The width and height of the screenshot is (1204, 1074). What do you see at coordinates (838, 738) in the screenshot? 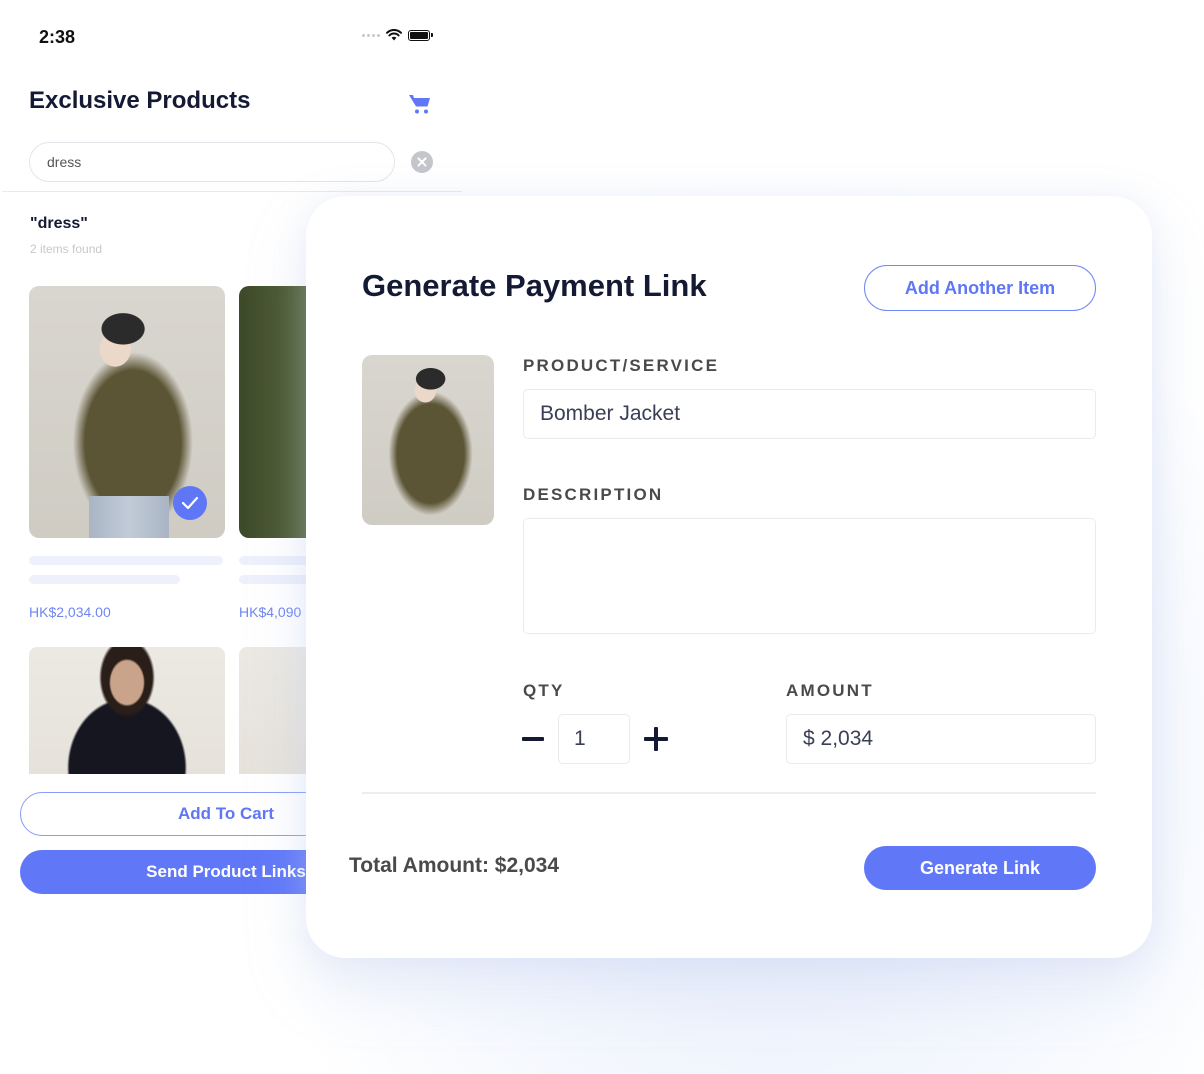
I see `amount-value: $ 2,034` at bounding box center [838, 738].